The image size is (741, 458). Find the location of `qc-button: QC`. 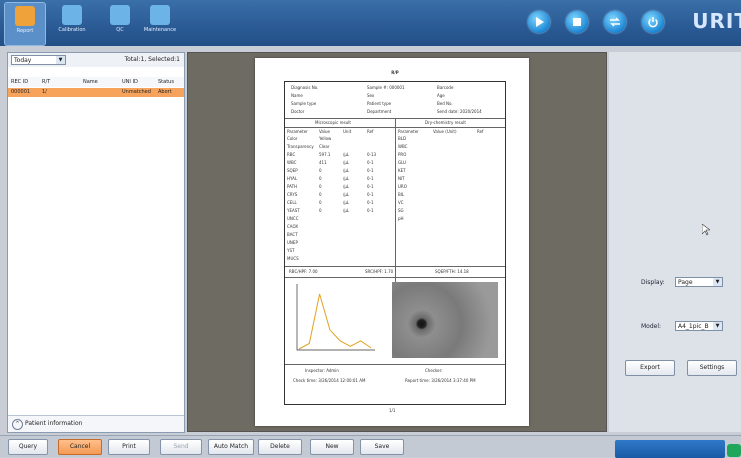

qc-button: QC is located at coordinates (120, 23).